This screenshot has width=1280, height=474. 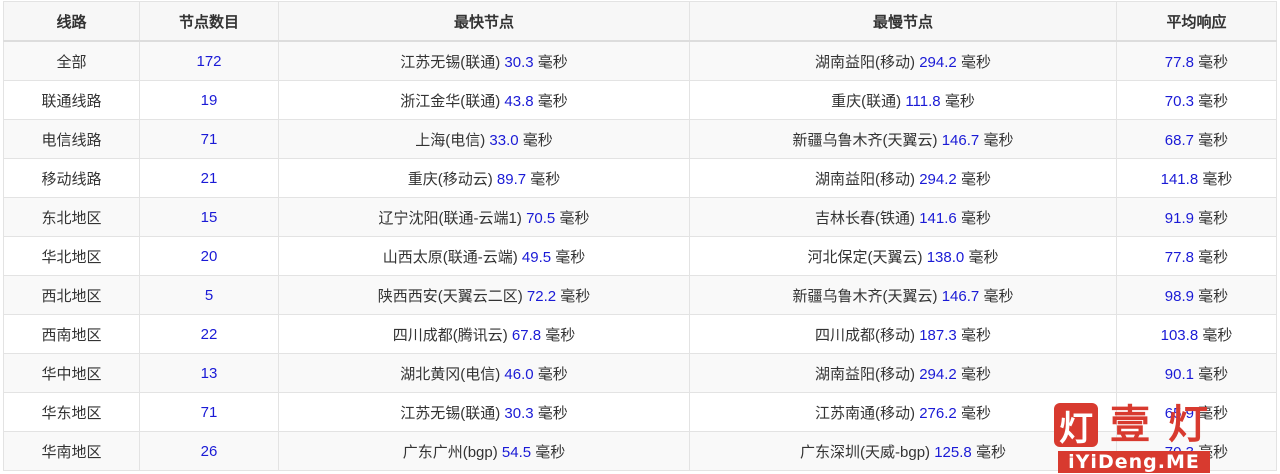 What do you see at coordinates (640, 21) in the screenshot?
I see `table-header-row: 线路 节点数目 最快节点 最慢节点 平均响应` at bounding box center [640, 21].